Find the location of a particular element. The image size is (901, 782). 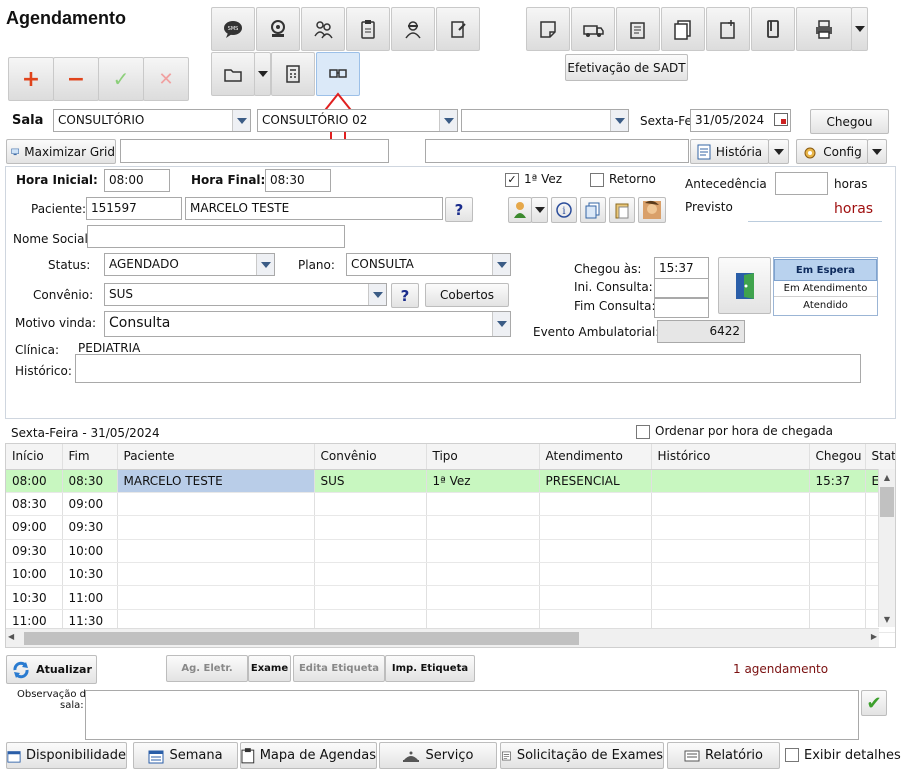

horizontal-scrollbar: ◀ ▶ is located at coordinates (442, 637).